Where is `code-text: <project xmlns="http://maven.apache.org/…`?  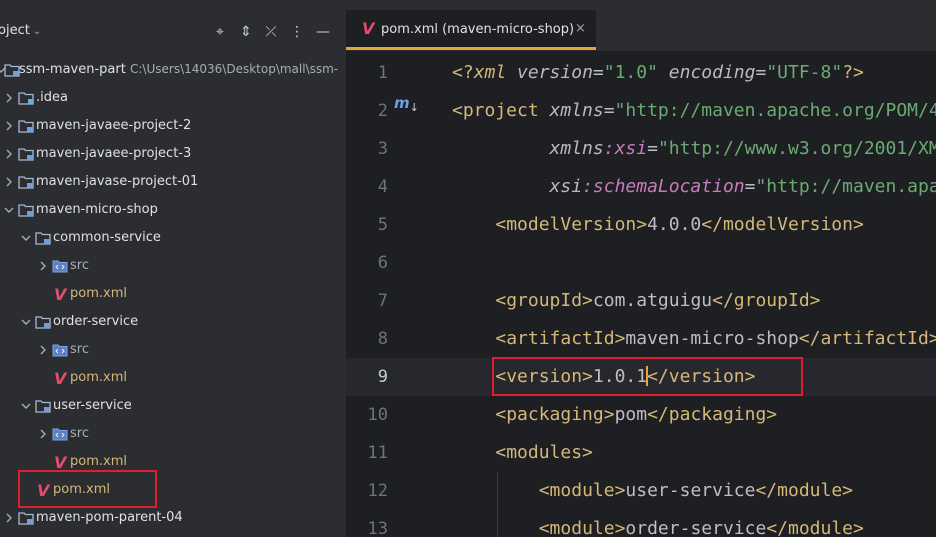 code-text: <project xmlns="http://maven.apache.org/… is located at coordinates (694, 110).